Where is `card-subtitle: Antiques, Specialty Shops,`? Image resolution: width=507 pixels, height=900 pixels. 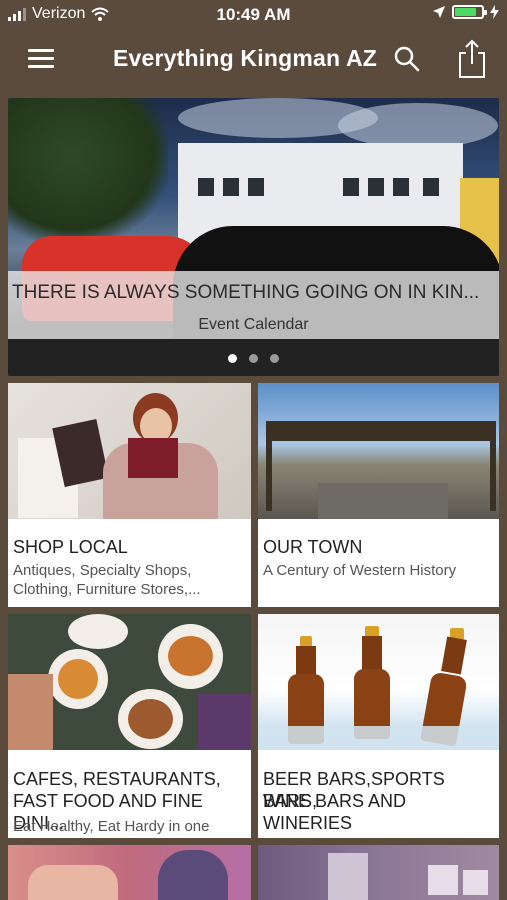 card-subtitle: Antiques, Specialty Shops, is located at coordinates (102, 570).